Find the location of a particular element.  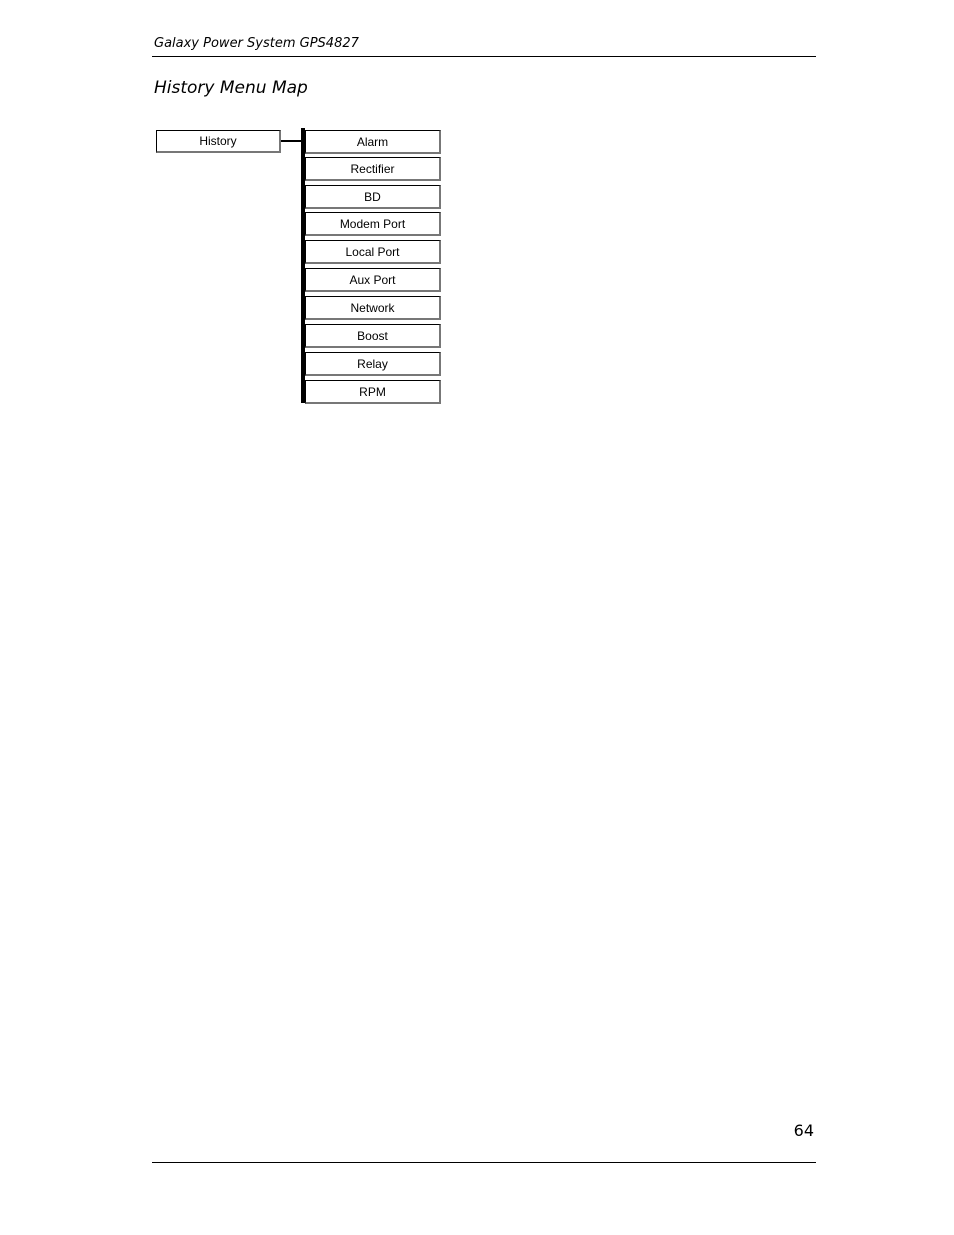

menu-item-alarm: Alarm is located at coordinates (373, 142).